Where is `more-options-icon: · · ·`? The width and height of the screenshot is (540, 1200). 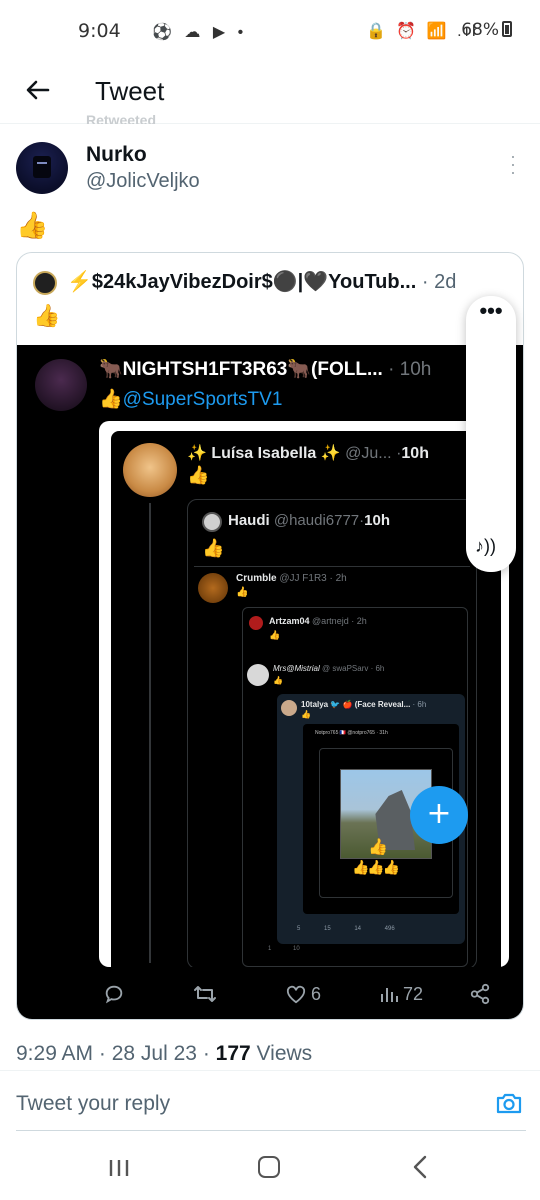 more-options-icon: · · · is located at coordinates (513, 164).